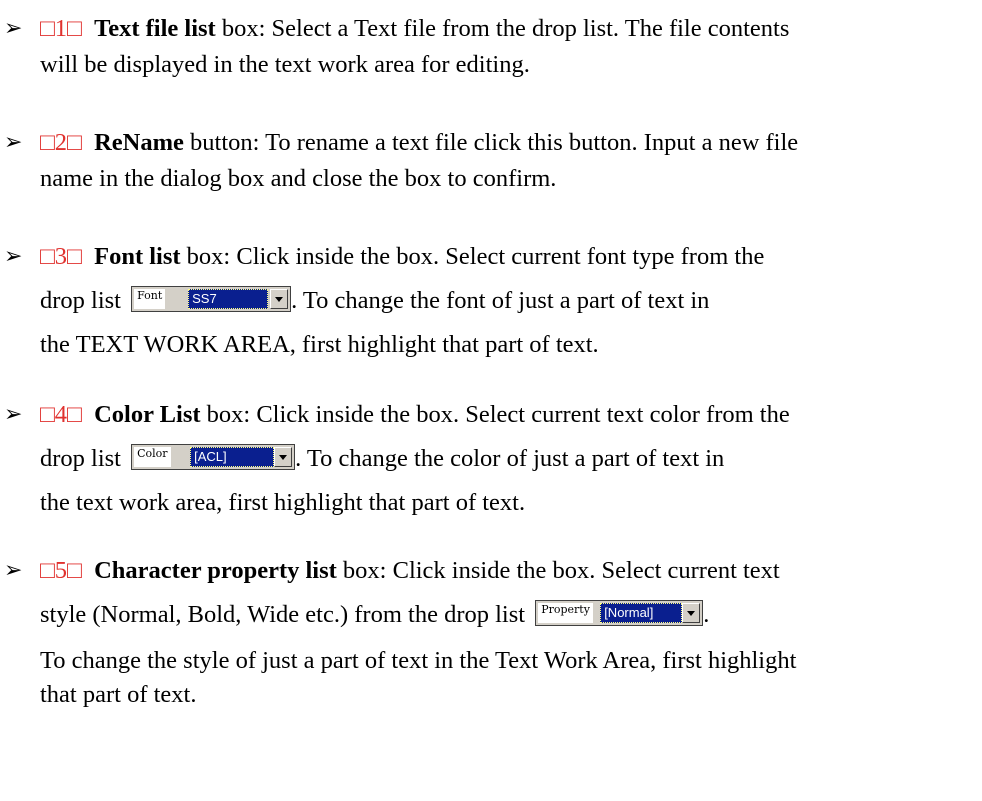  I want to click on dropdown-value: SS7, so click(228, 299).